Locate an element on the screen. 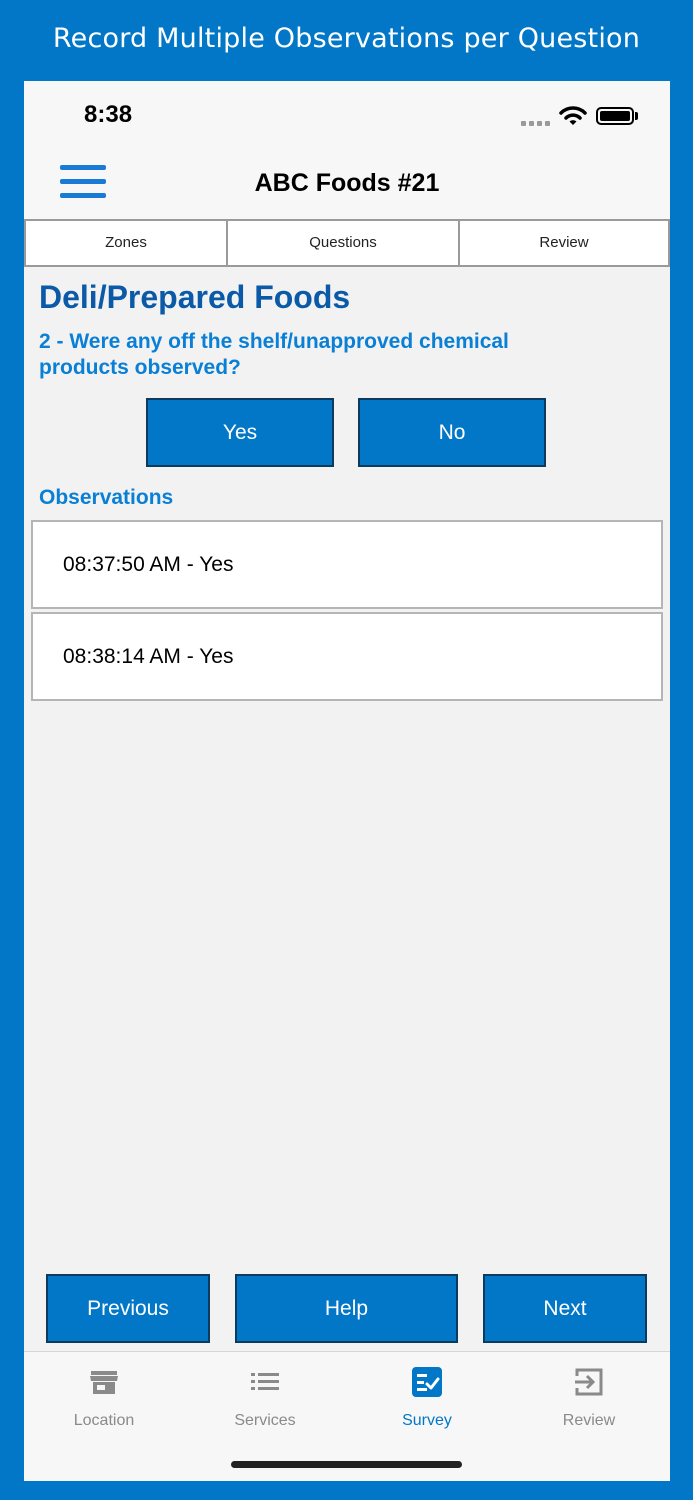  nav-bar: ABC Foods #21 is located at coordinates (347, 185).